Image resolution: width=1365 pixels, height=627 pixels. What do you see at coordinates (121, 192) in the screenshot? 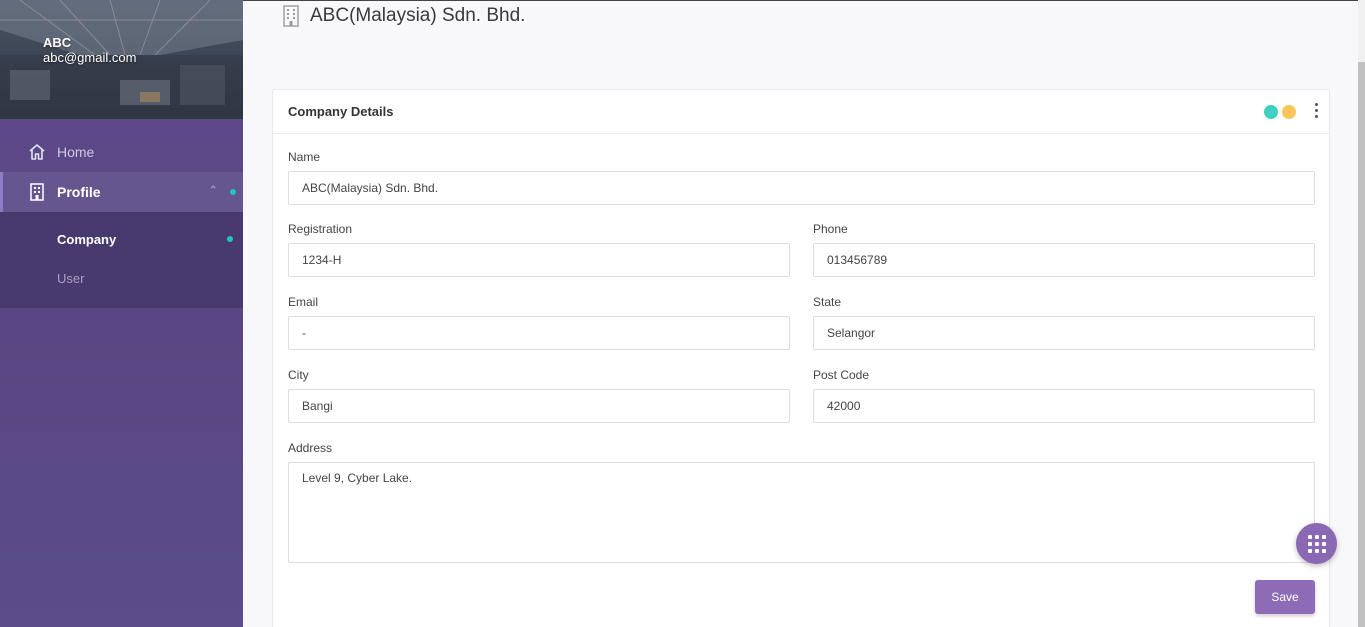
I see `sidebar-item-profile: Profile ⌃` at bounding box center [121, 192].